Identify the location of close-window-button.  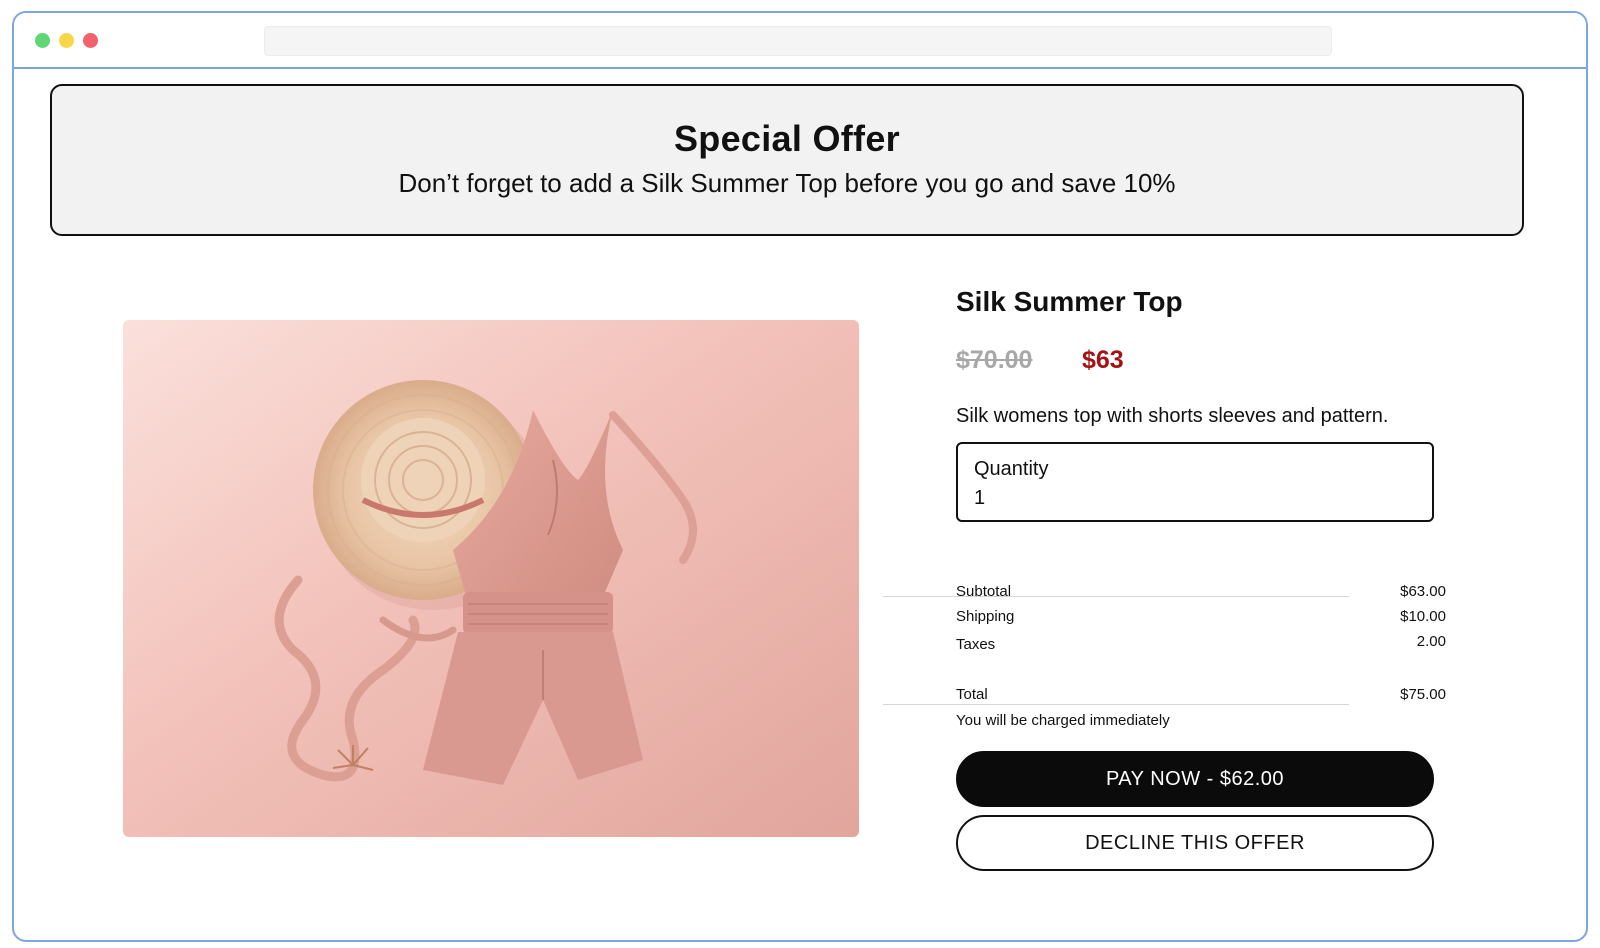
(90, 40).